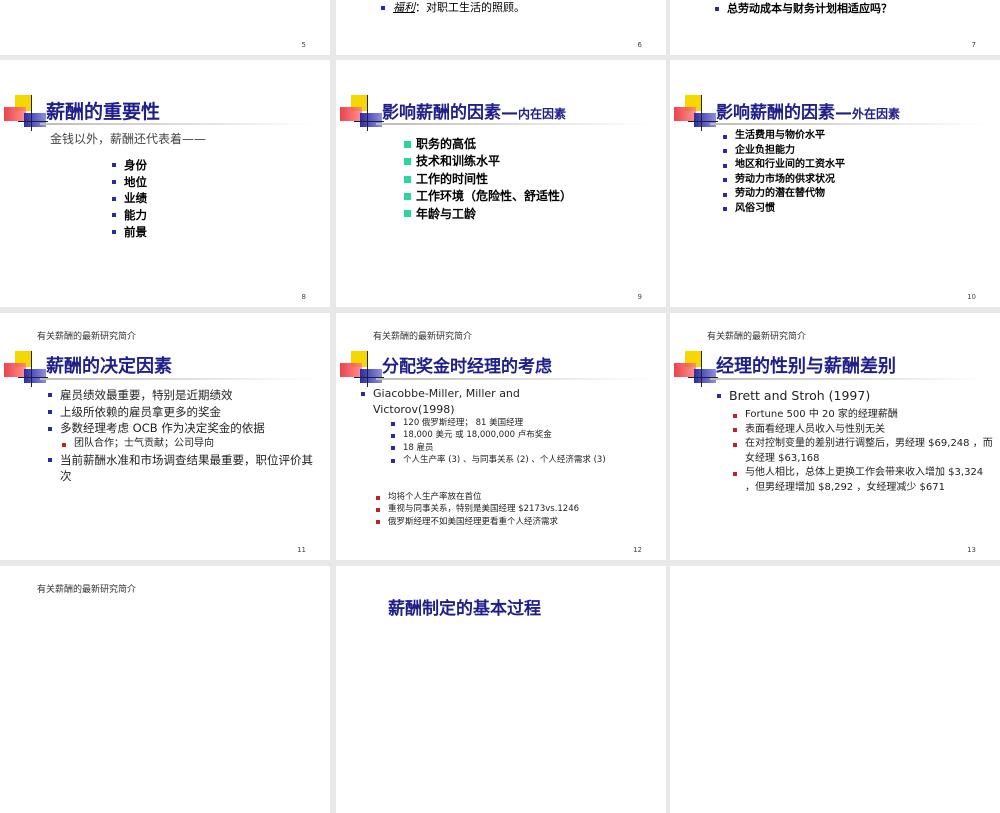 This screenshot has height=813, width=1000. I want to click on sub-bullet-item: 表面看经理人员收入与性别无关, so click(863, 430).